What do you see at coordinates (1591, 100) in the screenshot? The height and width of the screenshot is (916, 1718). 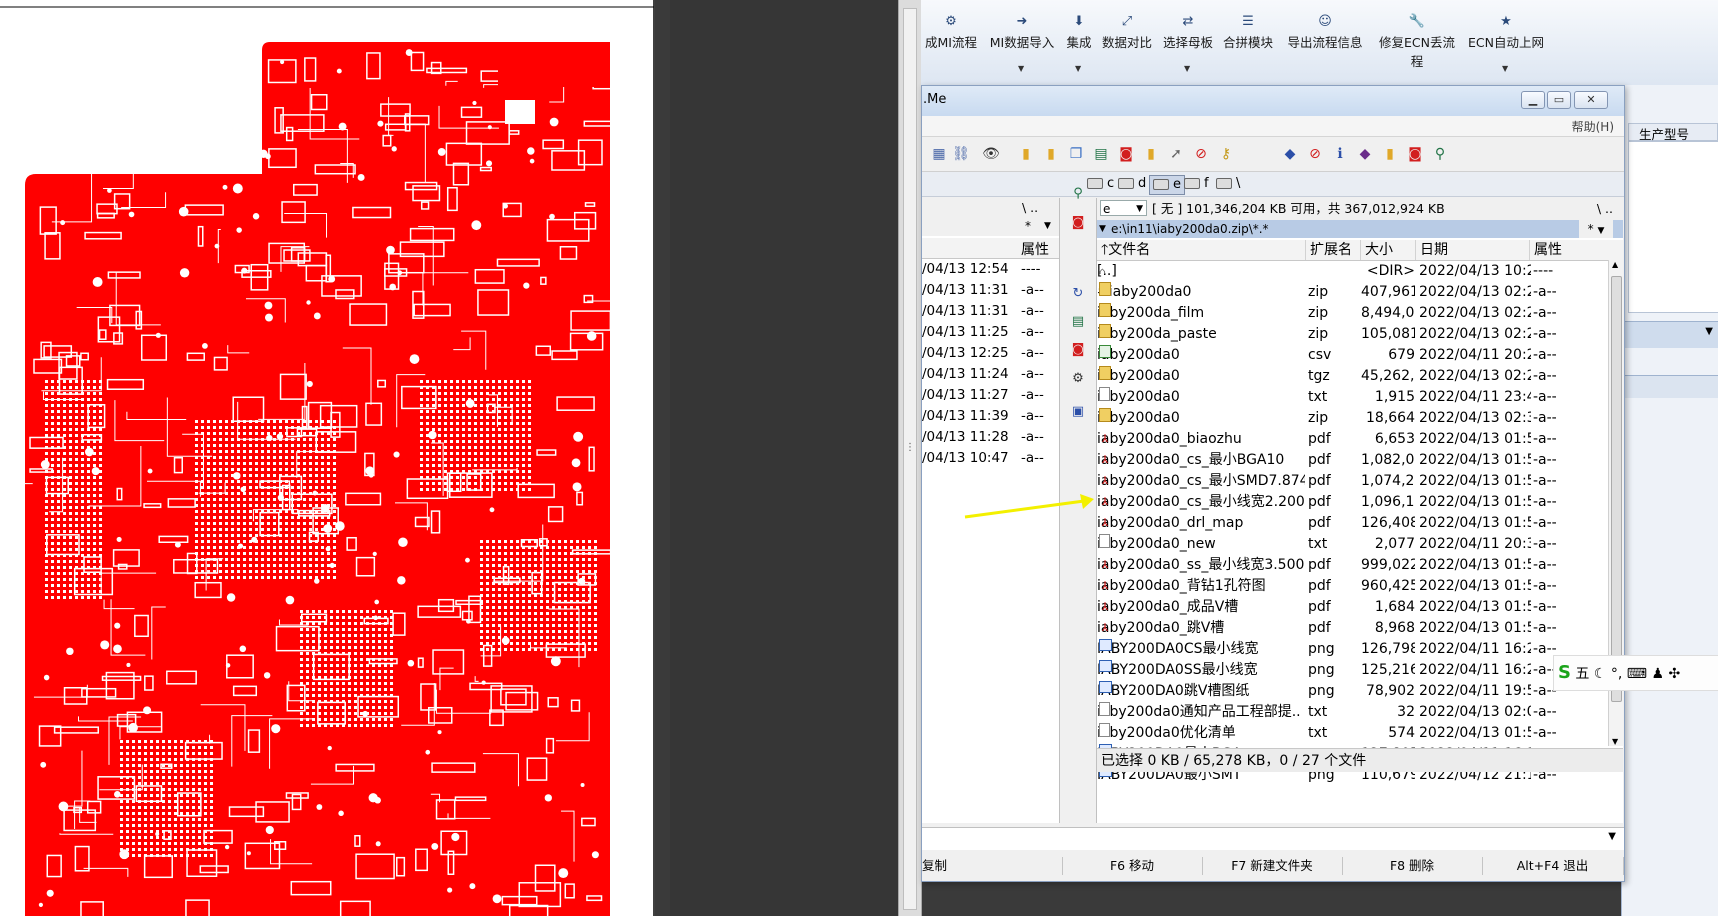 I see `close-button: ✕` at bounding box center [1591, 100].